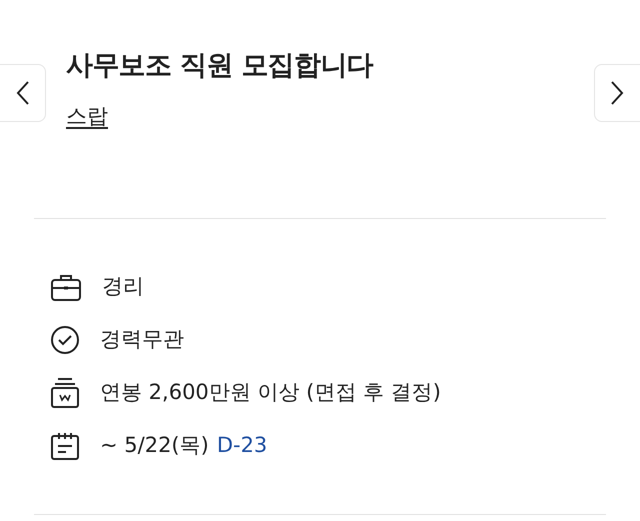 The height and width of the screenshot is (521, 640). Describe the element at coordinates (220, 66) in the screenshot. I see `job-title: 사무보조 직원 모집합니다` at that location.